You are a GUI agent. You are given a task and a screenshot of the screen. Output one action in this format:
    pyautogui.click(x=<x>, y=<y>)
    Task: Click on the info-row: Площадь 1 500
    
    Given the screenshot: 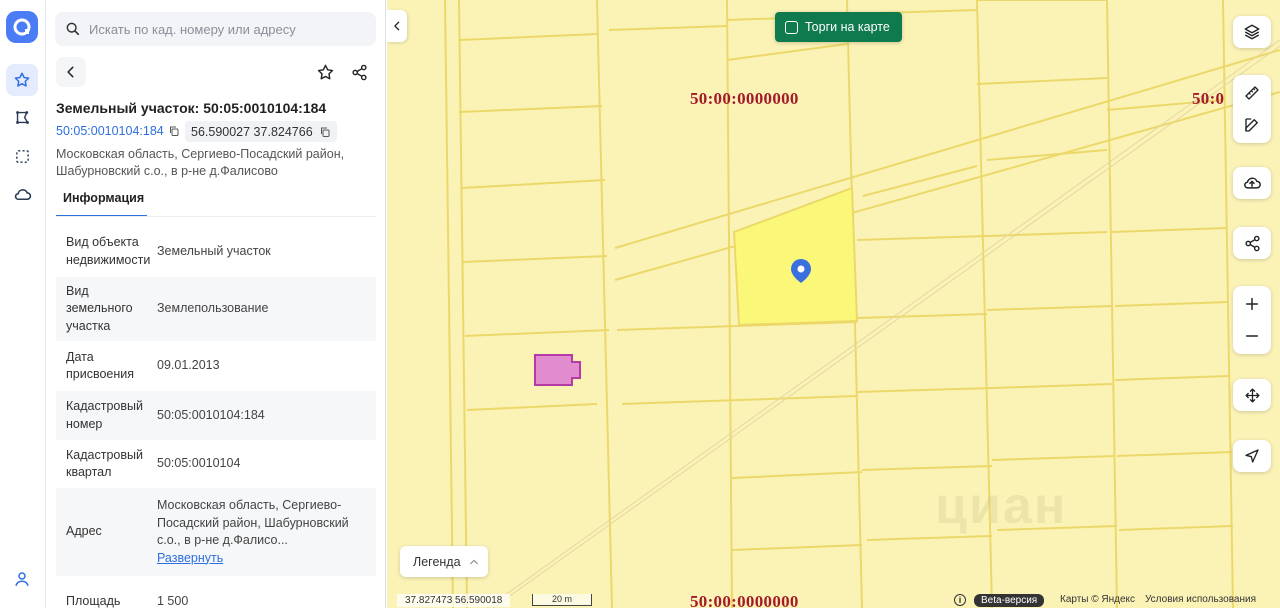 What is the action you would take?
    pyautogui.click(x=216, y=592)
    